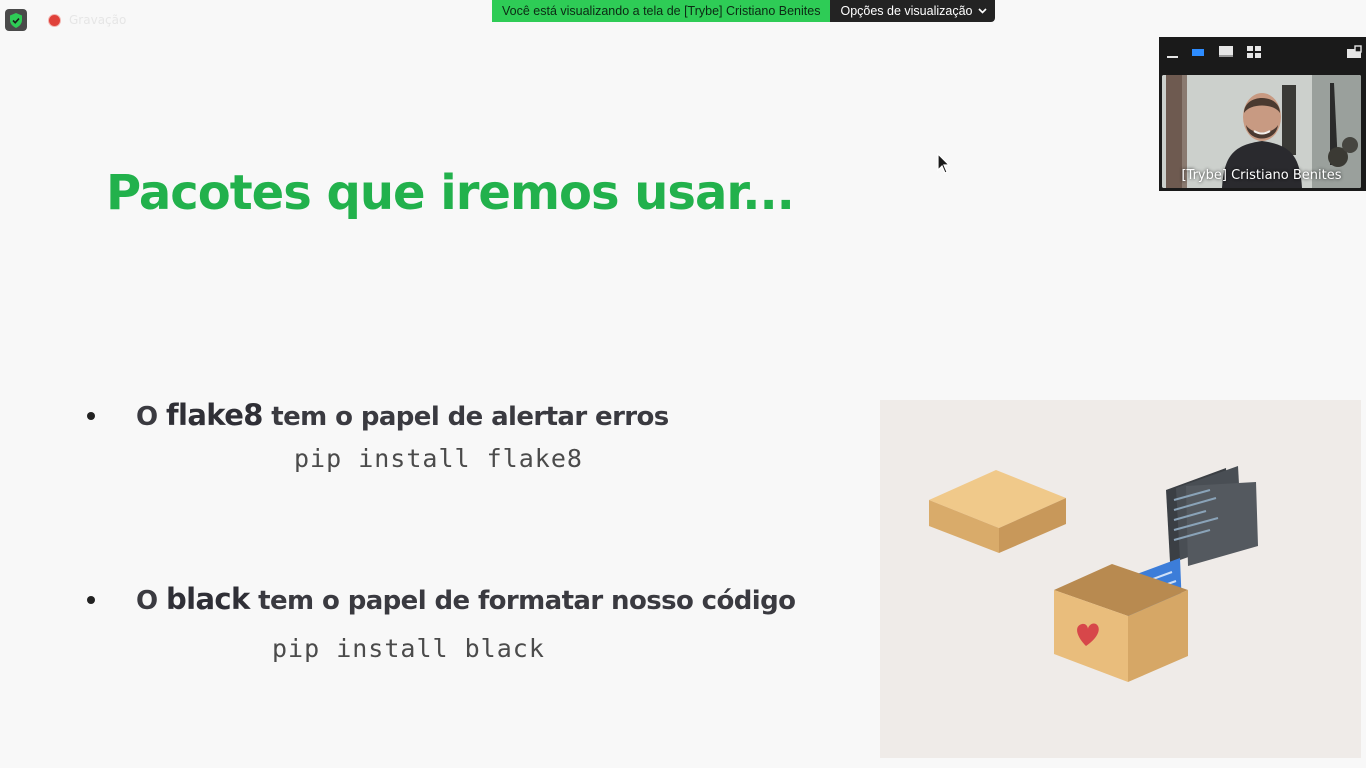 The width and height of the screenshot is (1366, 768). I want to click on bullet-suffix: tem o papel de alertar erros, so click(465, 417).